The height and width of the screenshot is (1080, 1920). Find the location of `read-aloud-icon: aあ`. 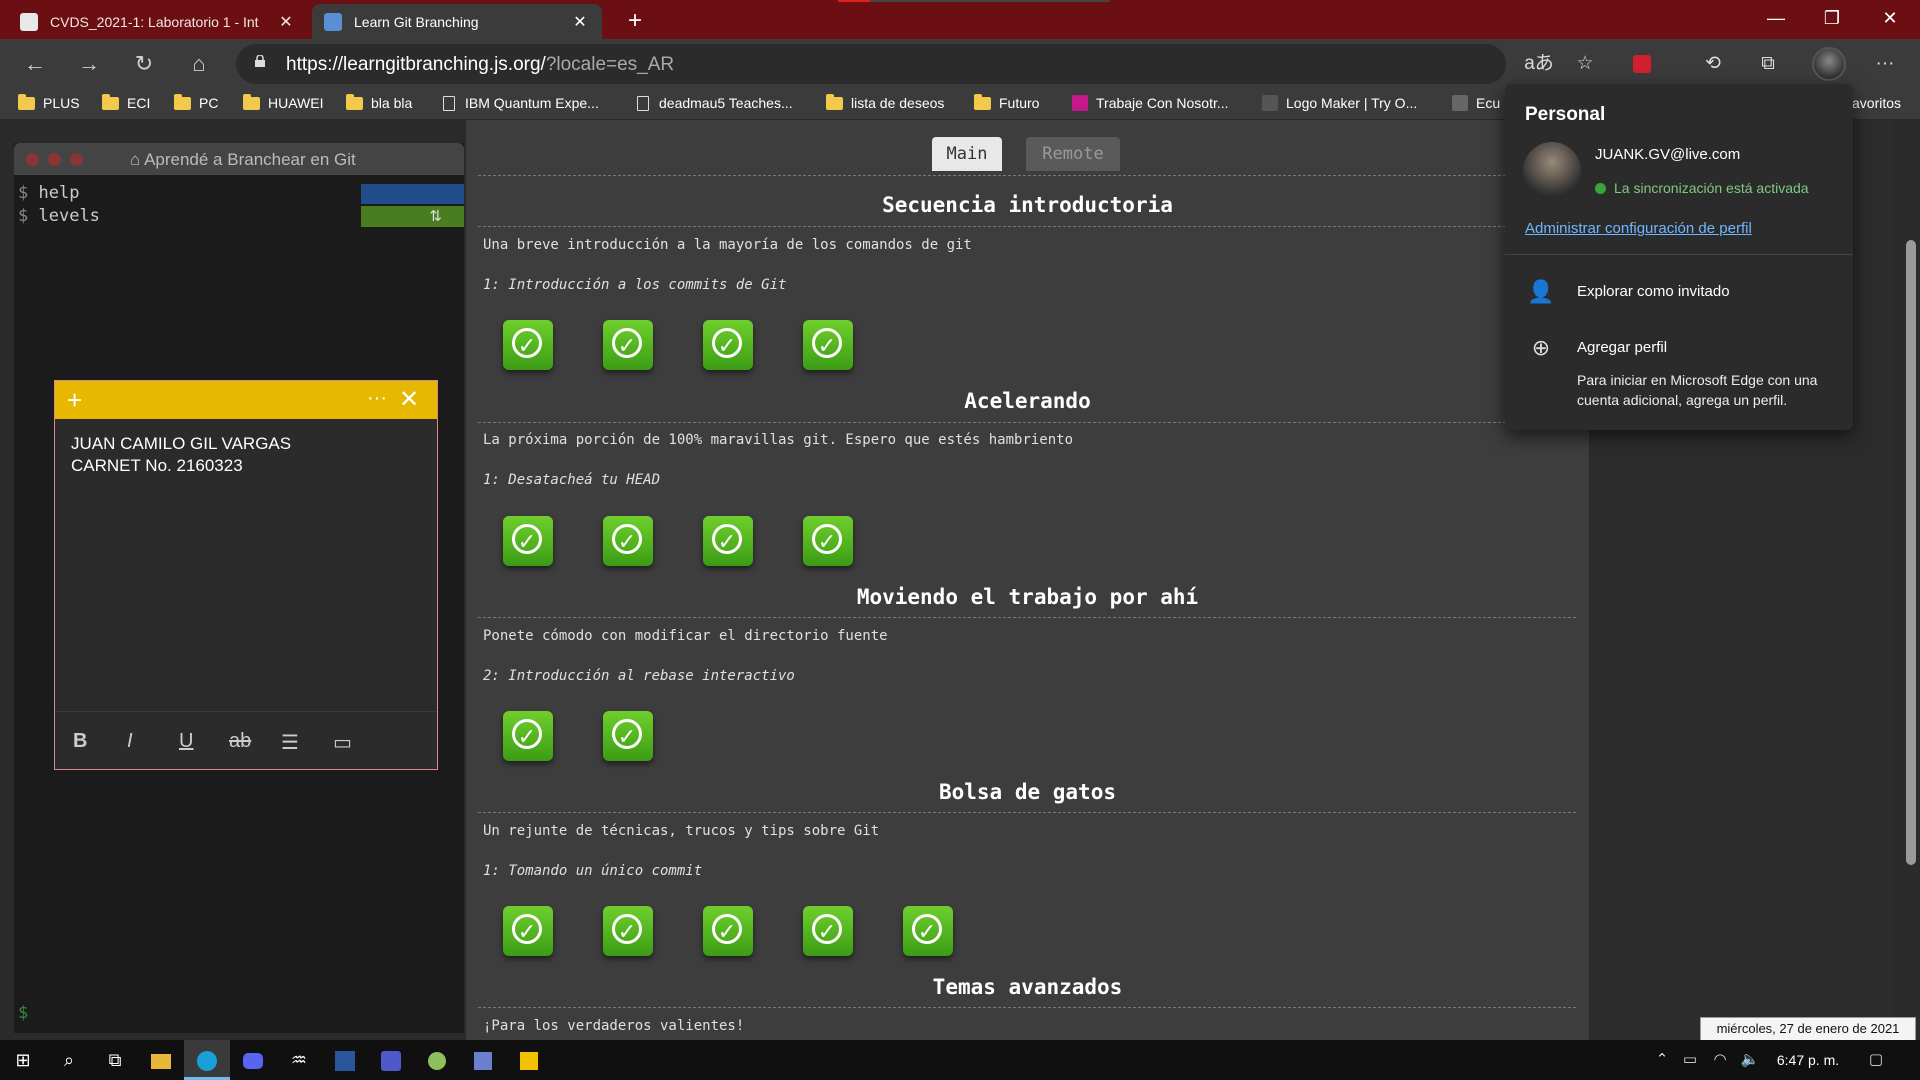

read-aloud-icon: aあ is located at coordinates (1539, 64).